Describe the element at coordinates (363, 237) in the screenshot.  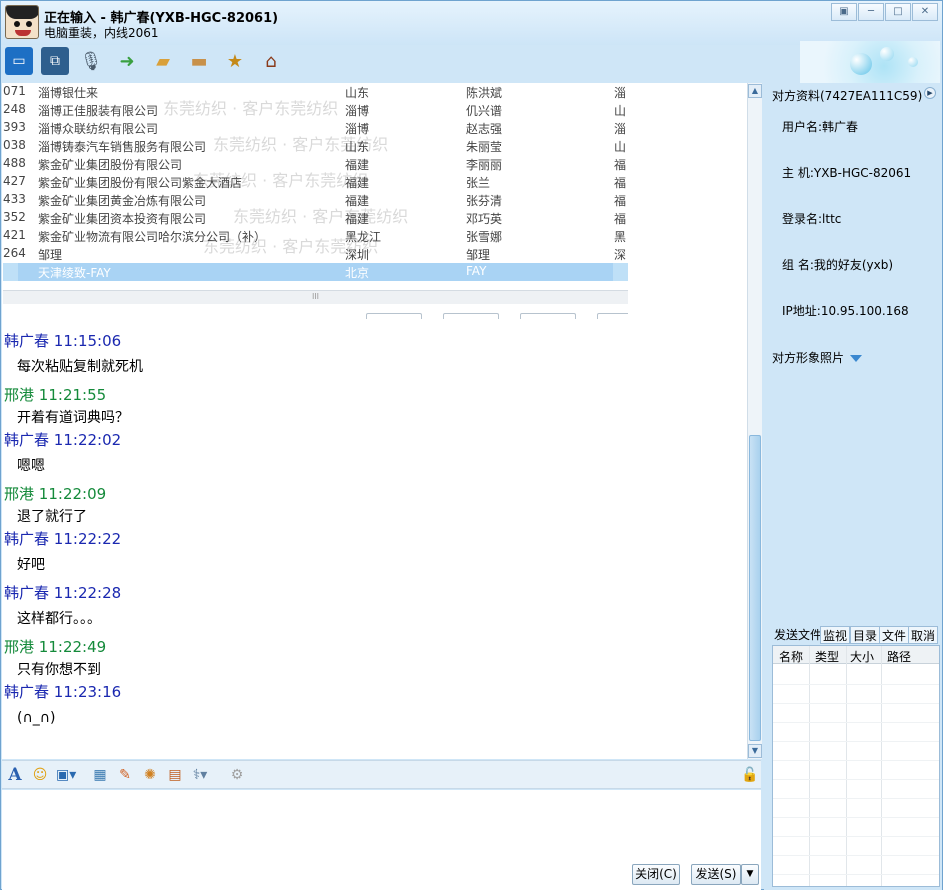
I see `row-province: 黑龙江` at that location.